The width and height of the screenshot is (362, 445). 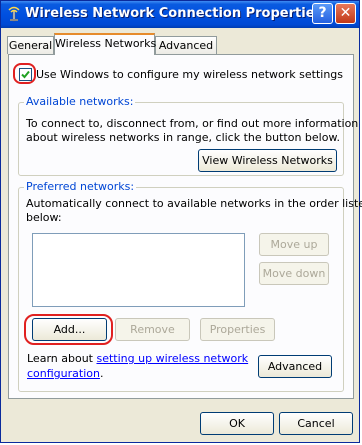 I want to click on cancel-button: Cancel, so click(x=316, y=423).